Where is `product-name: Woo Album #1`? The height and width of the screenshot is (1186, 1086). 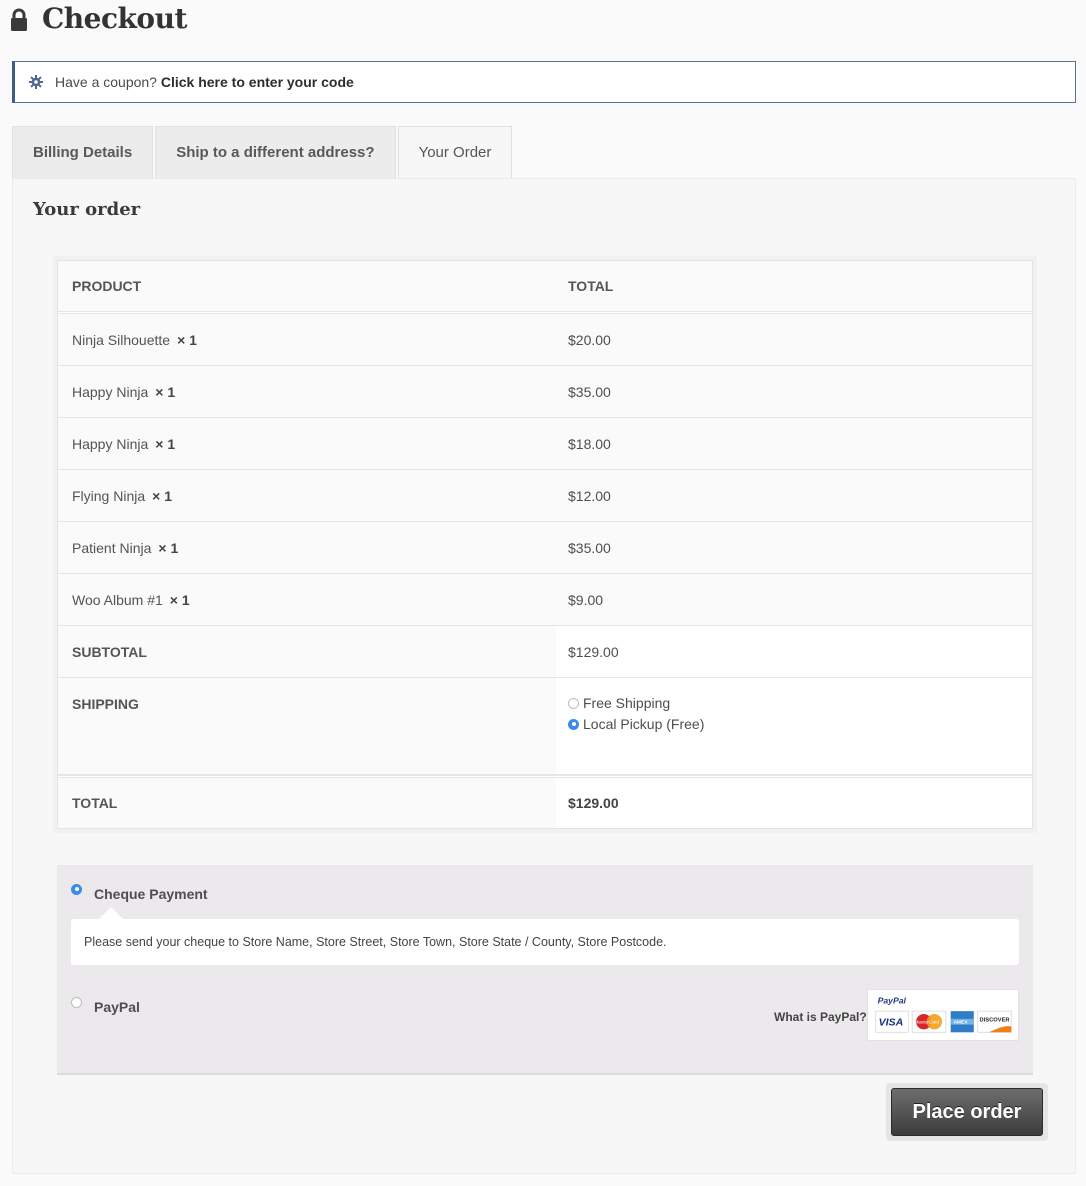
product-name: Woo Album #1 is located at coordinates (117, 599).